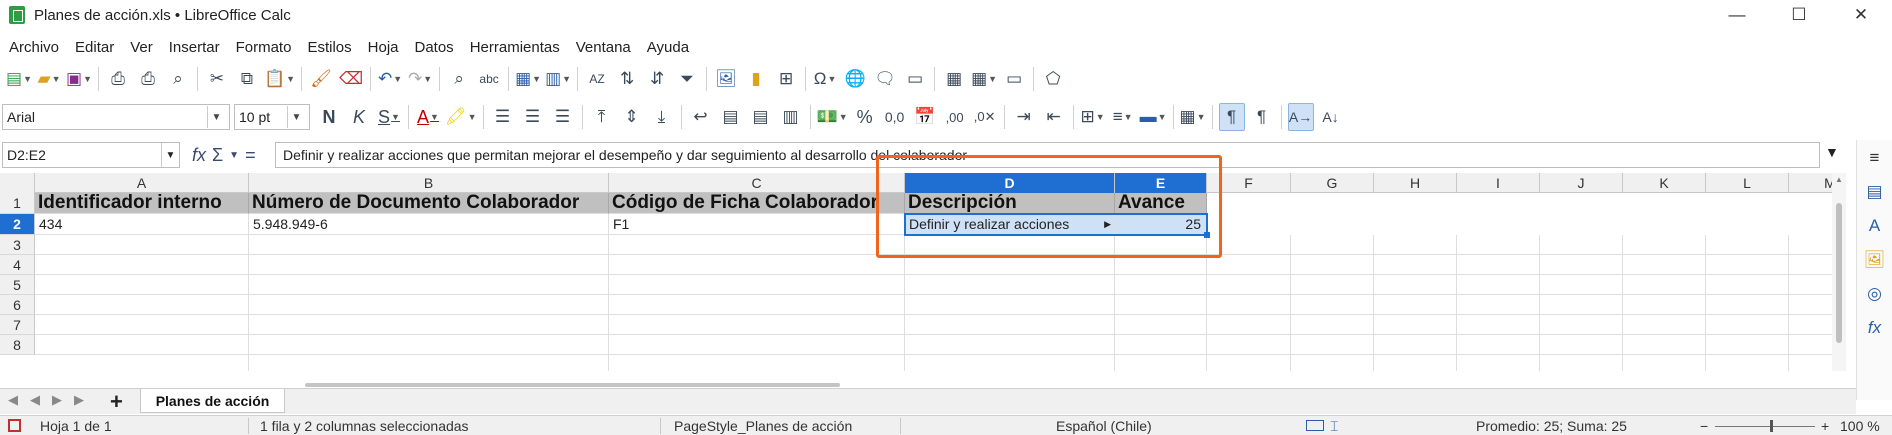  What do you see at coordinates (597, 79) in the screenshot?
I see `sort-icon: AZ` at bounding box center [597, 79].